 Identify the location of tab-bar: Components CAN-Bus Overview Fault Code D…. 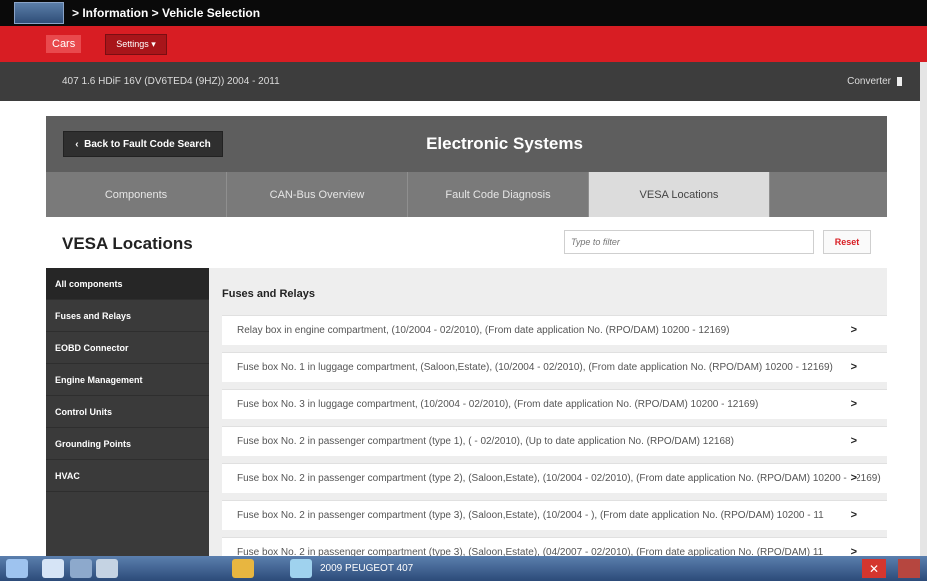
(466, 194).